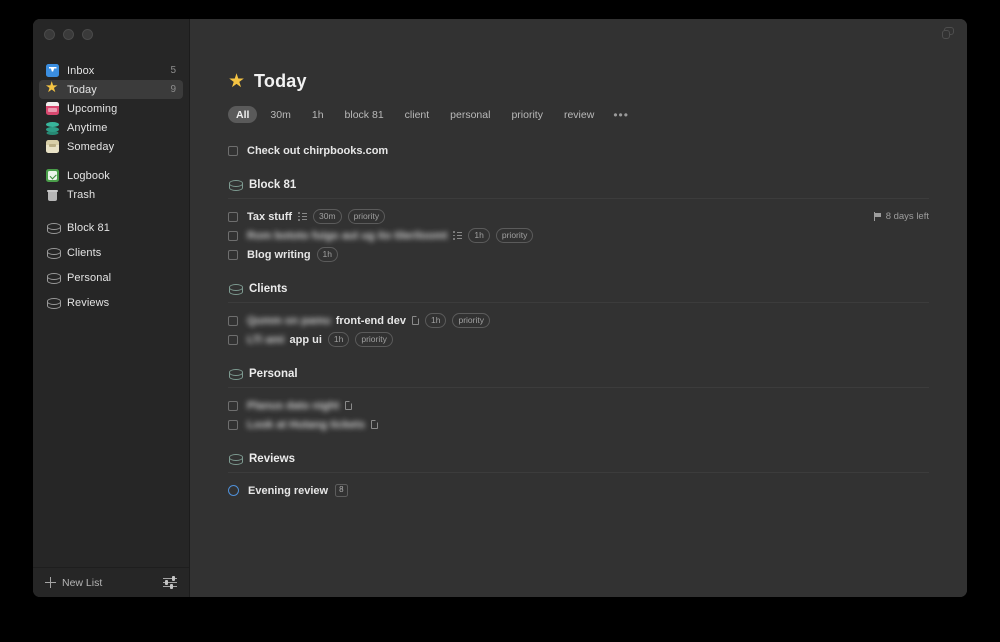  What do you see at coordinates (68, 34) in the screenshot?
I see `minimize-button` at bounding box center [68, 34].